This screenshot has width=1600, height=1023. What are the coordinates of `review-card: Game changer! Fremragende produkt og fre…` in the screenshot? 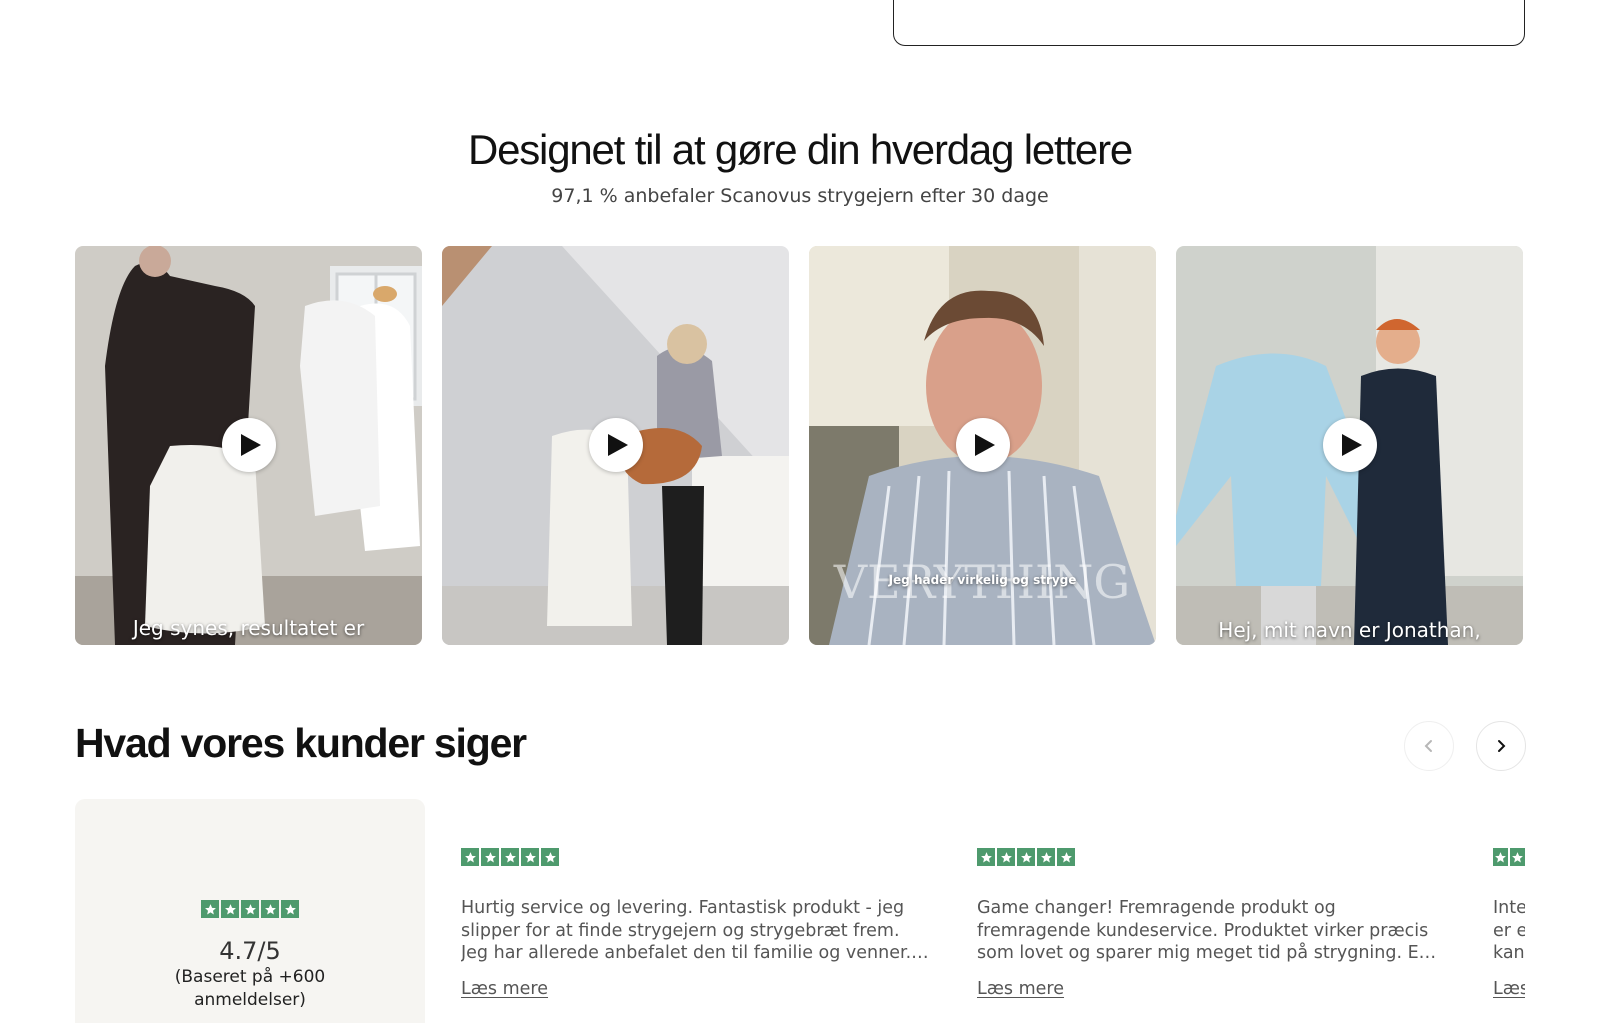 It's located at (1212, 923).